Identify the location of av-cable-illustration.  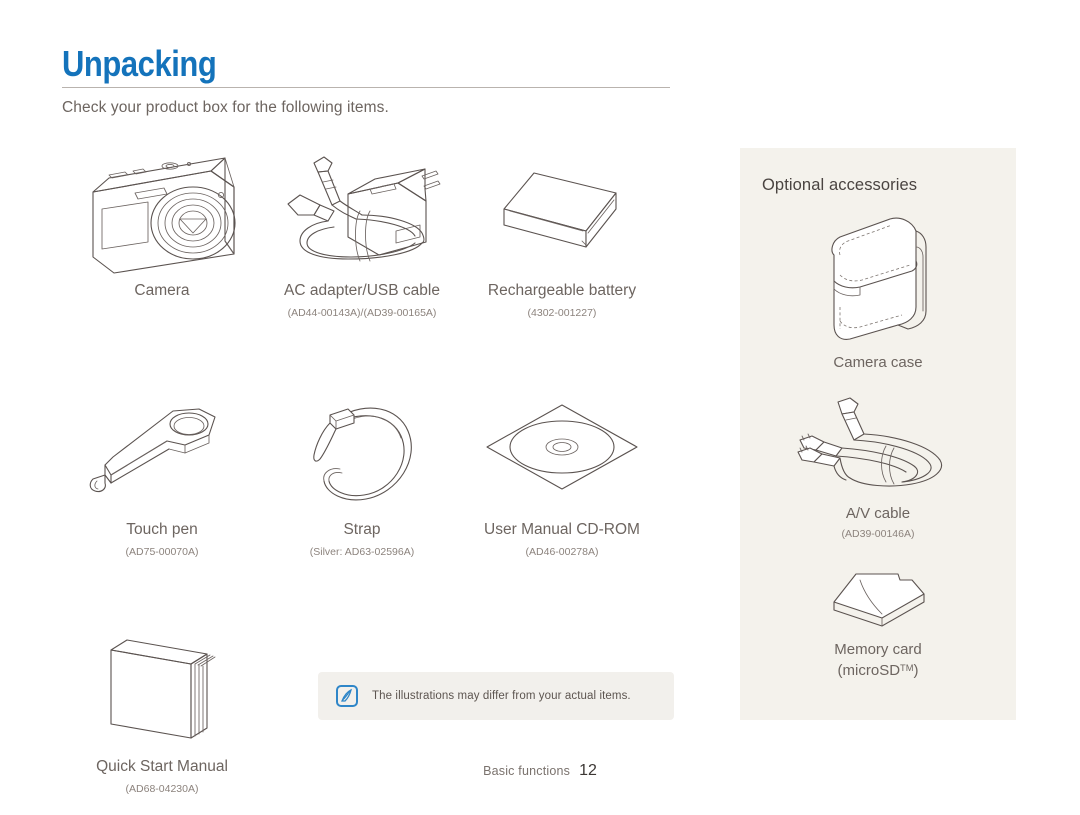
(878, 446).